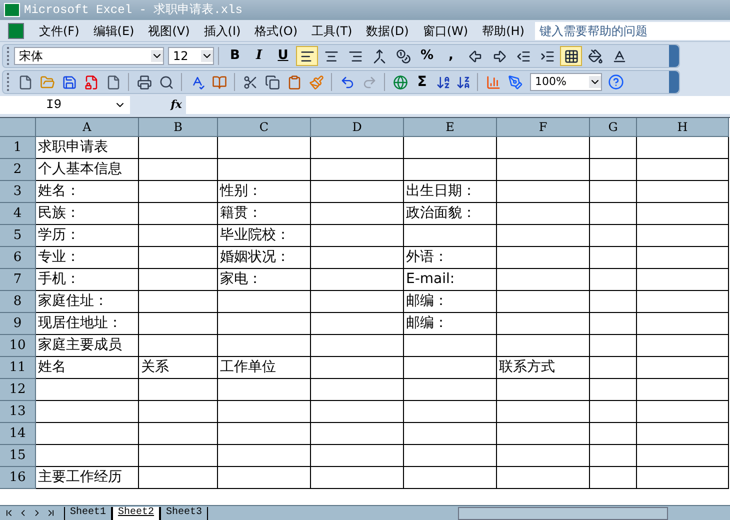  I want to click on table-cell: 姓名, so click(87, 368).